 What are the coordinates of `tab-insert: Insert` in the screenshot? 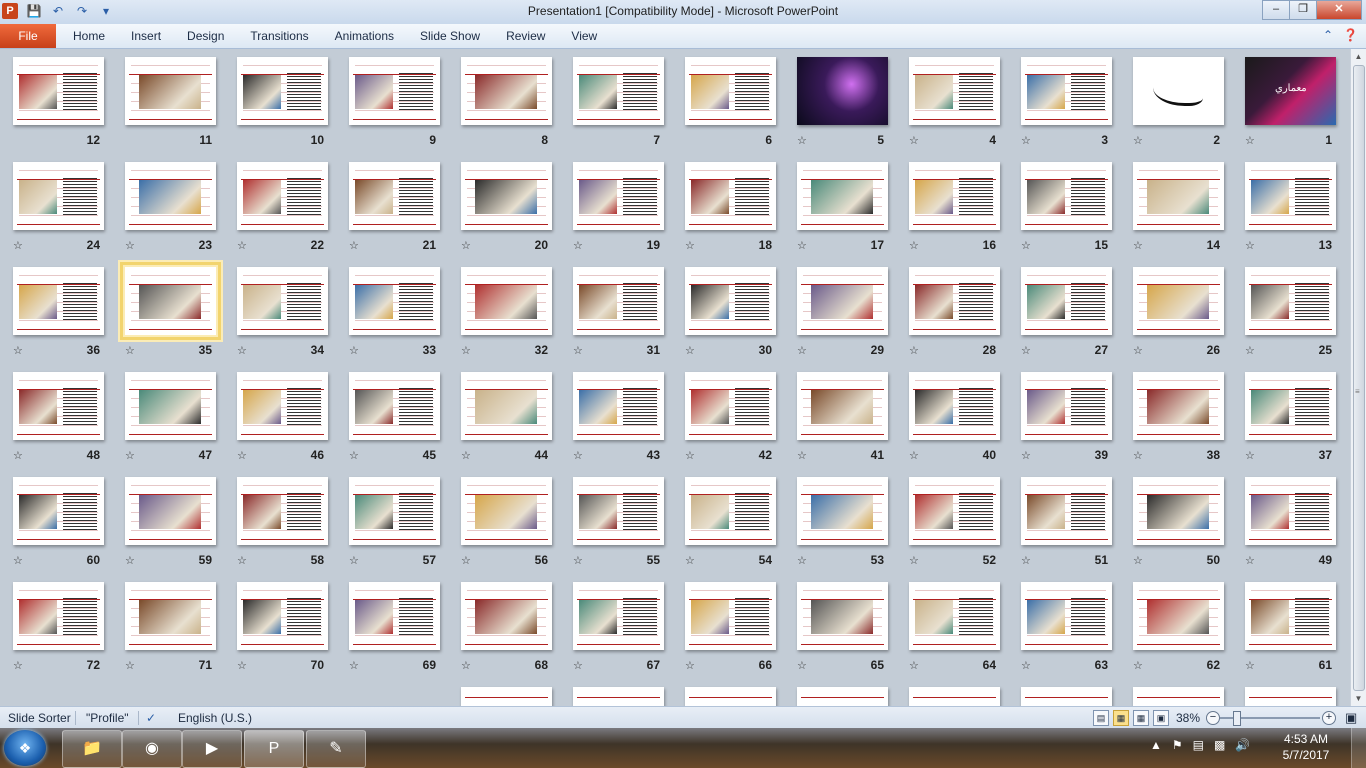 It's located at (146, 36).